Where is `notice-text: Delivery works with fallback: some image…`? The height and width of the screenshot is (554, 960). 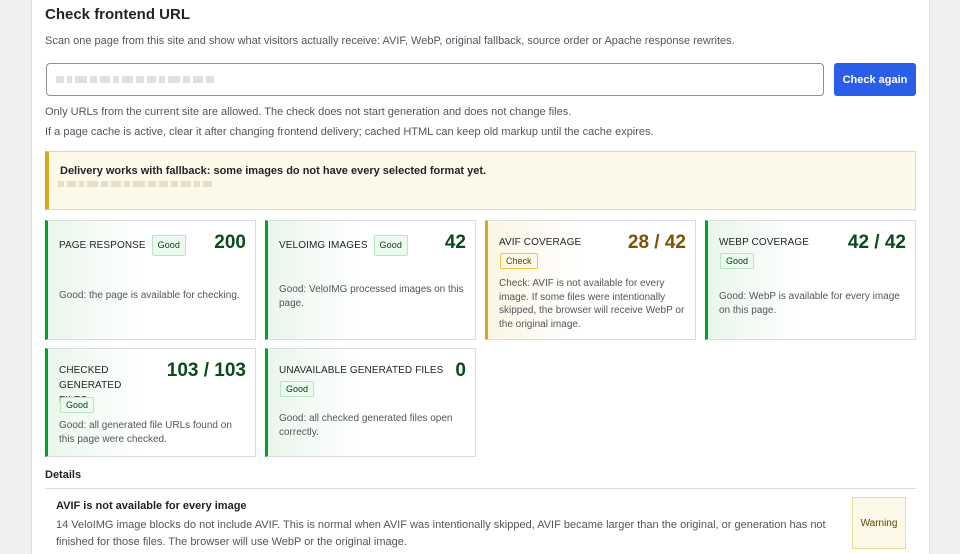 notice-text: Delivery works with fallback: some image… is located at coordinates (273, 171).